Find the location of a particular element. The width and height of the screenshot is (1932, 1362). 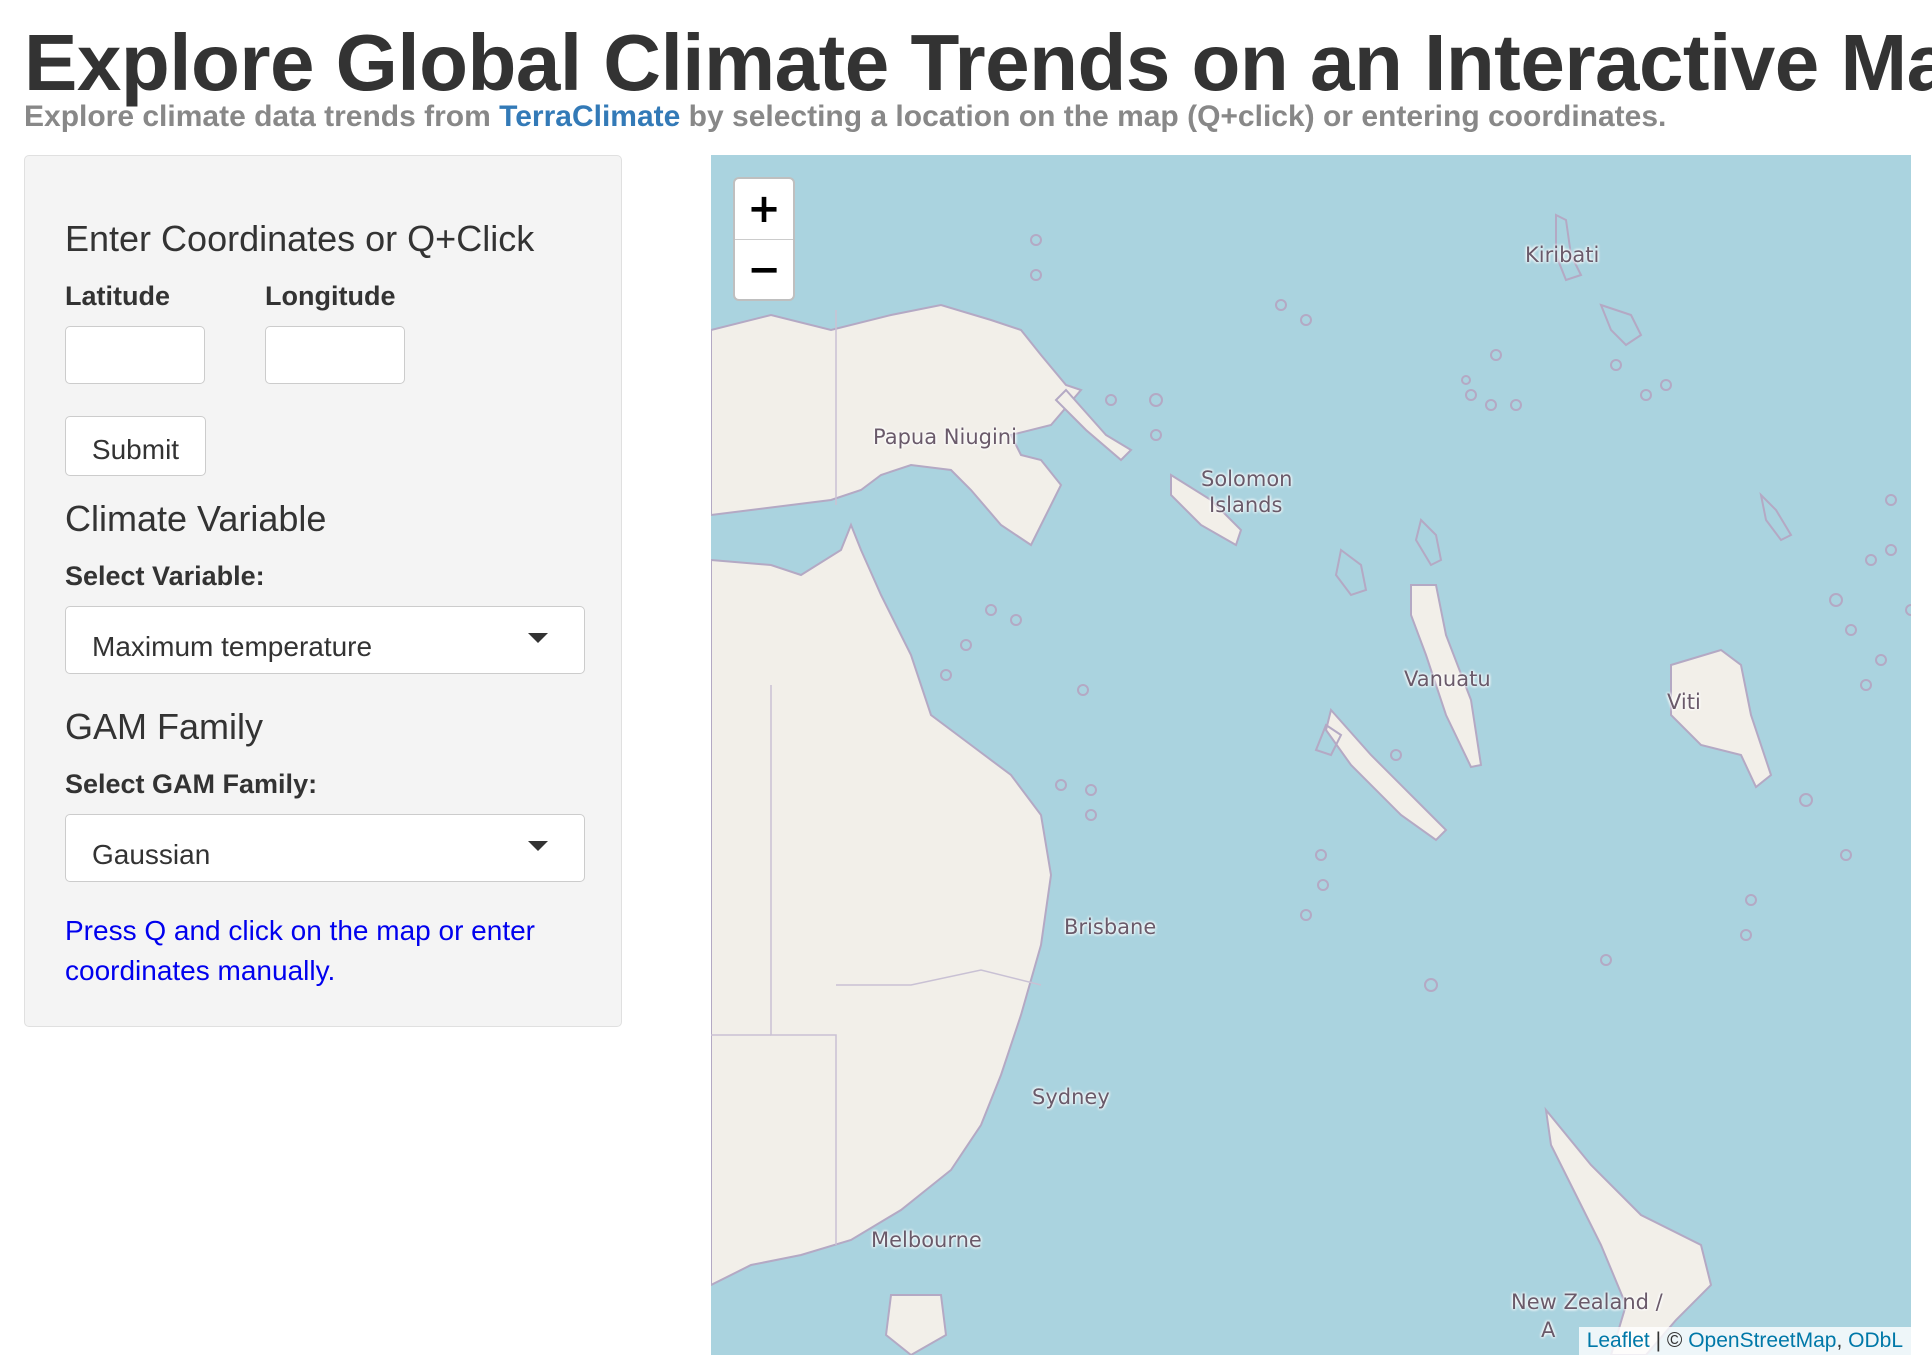

longitude-label: Longitude is located at coordinates (330, 296).